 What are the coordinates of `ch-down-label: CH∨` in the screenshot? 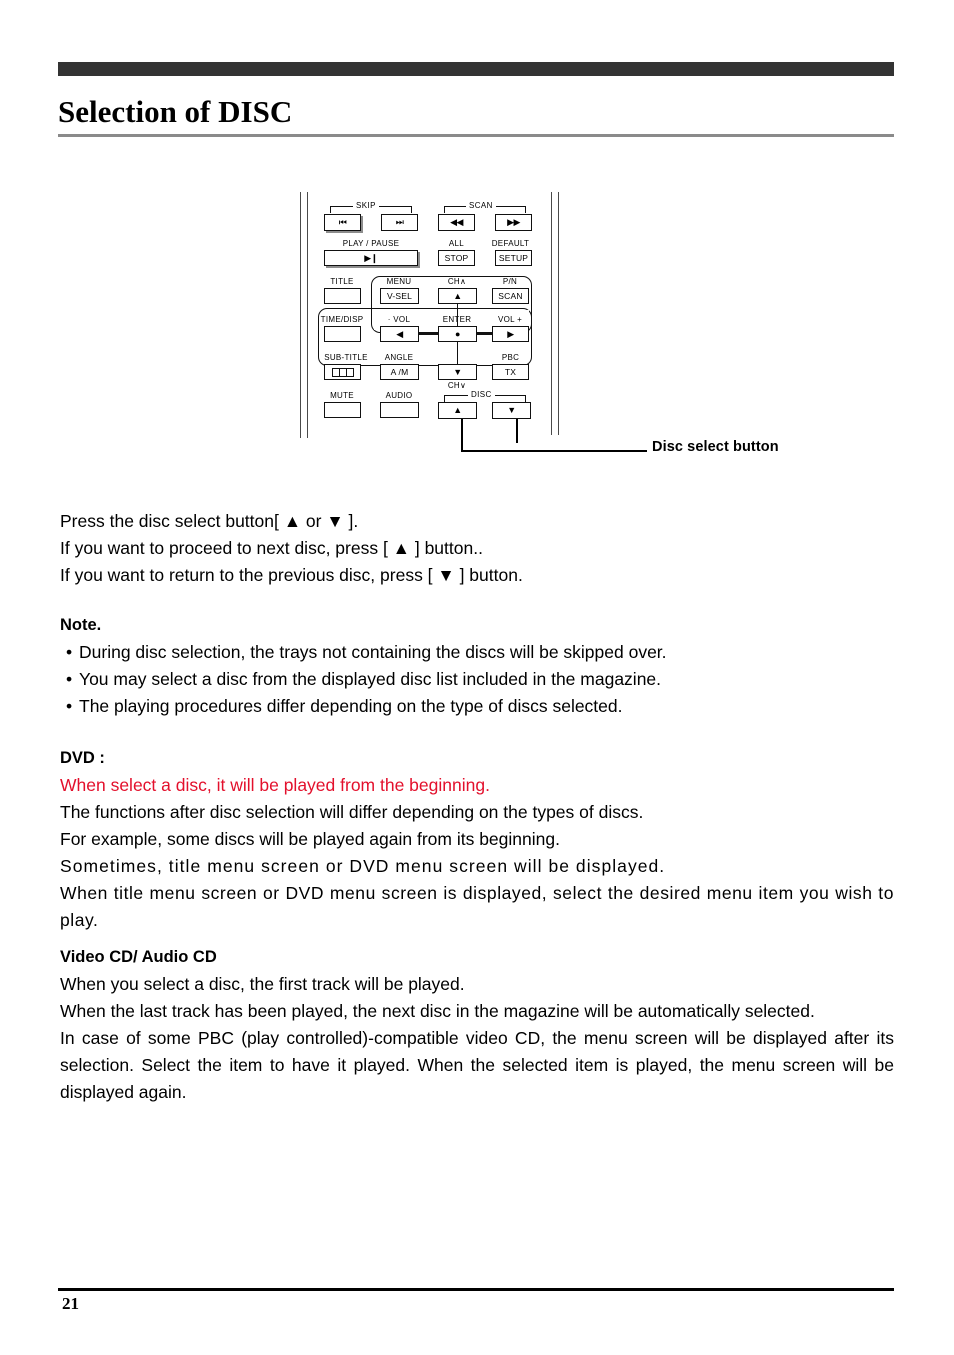 It's located at (457, 385).